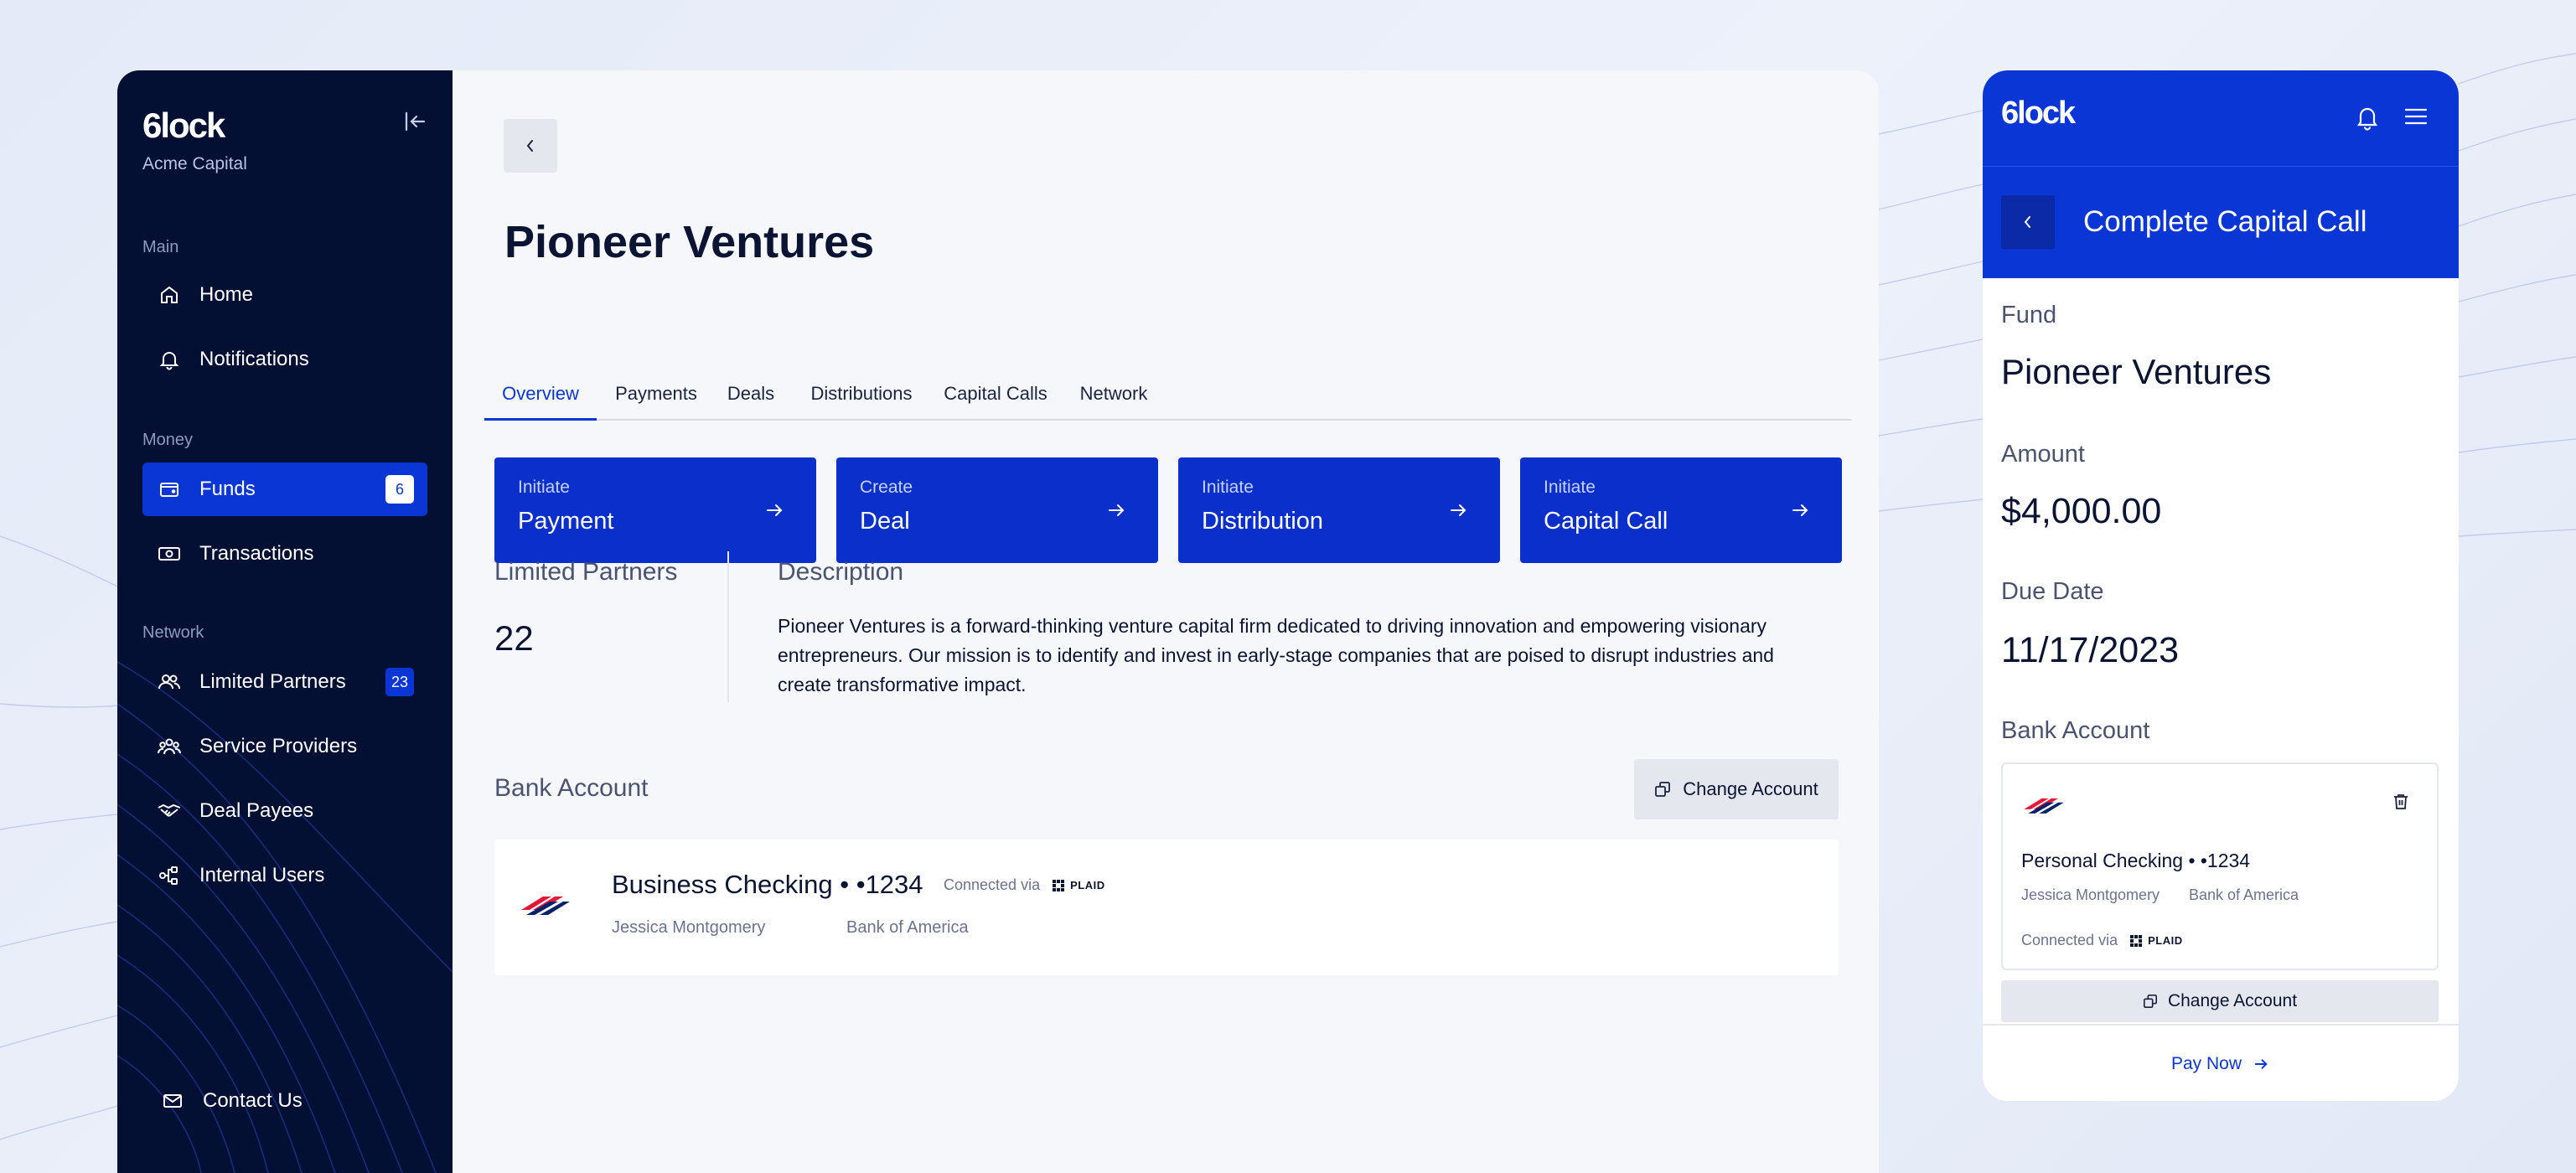 This screenshot has width=2576, height=1173. What do you see at coordinates (272, 681) in the screenshot?
I see `sidebar-item-label: Limited Partners` at bounding box center [272, 681].